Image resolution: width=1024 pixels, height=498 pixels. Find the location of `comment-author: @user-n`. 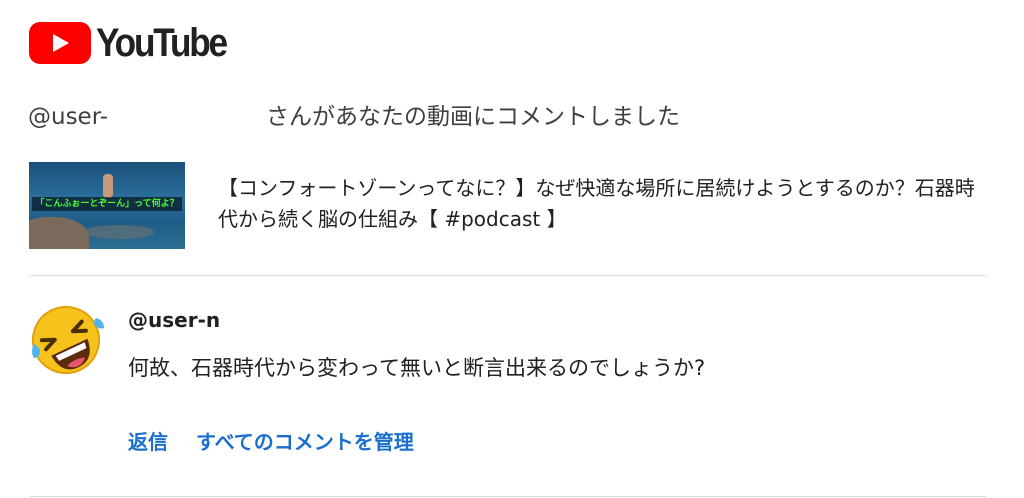

comment-author: @user-n is located at coordinates (174, 320).